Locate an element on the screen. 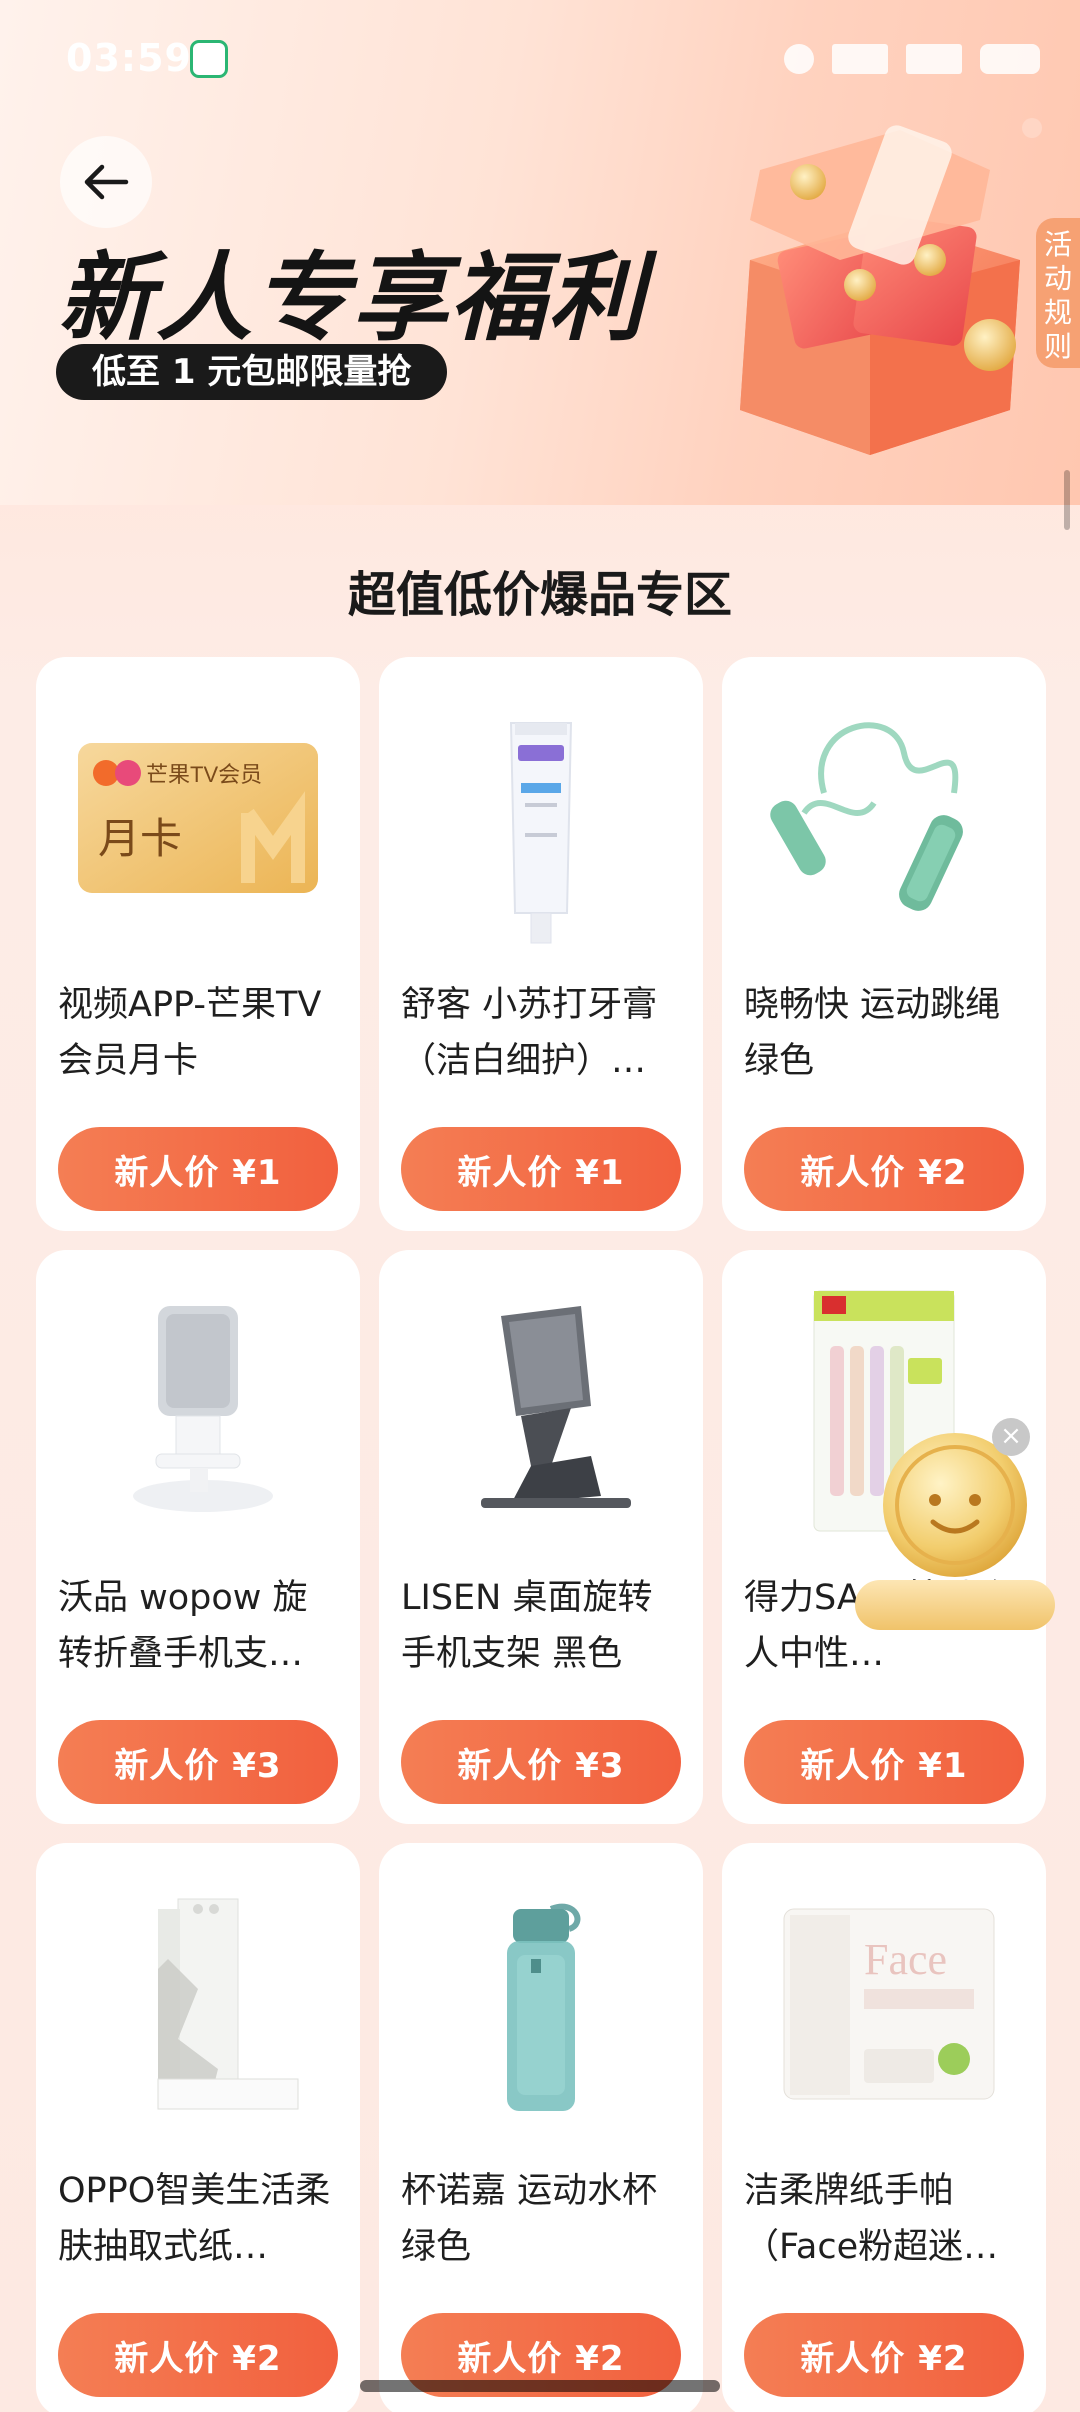 This screenshot has width=1080, height=2412. product-name: 晓畅快 运动跳绳 绿色 is located at coordinates (872, 1033).